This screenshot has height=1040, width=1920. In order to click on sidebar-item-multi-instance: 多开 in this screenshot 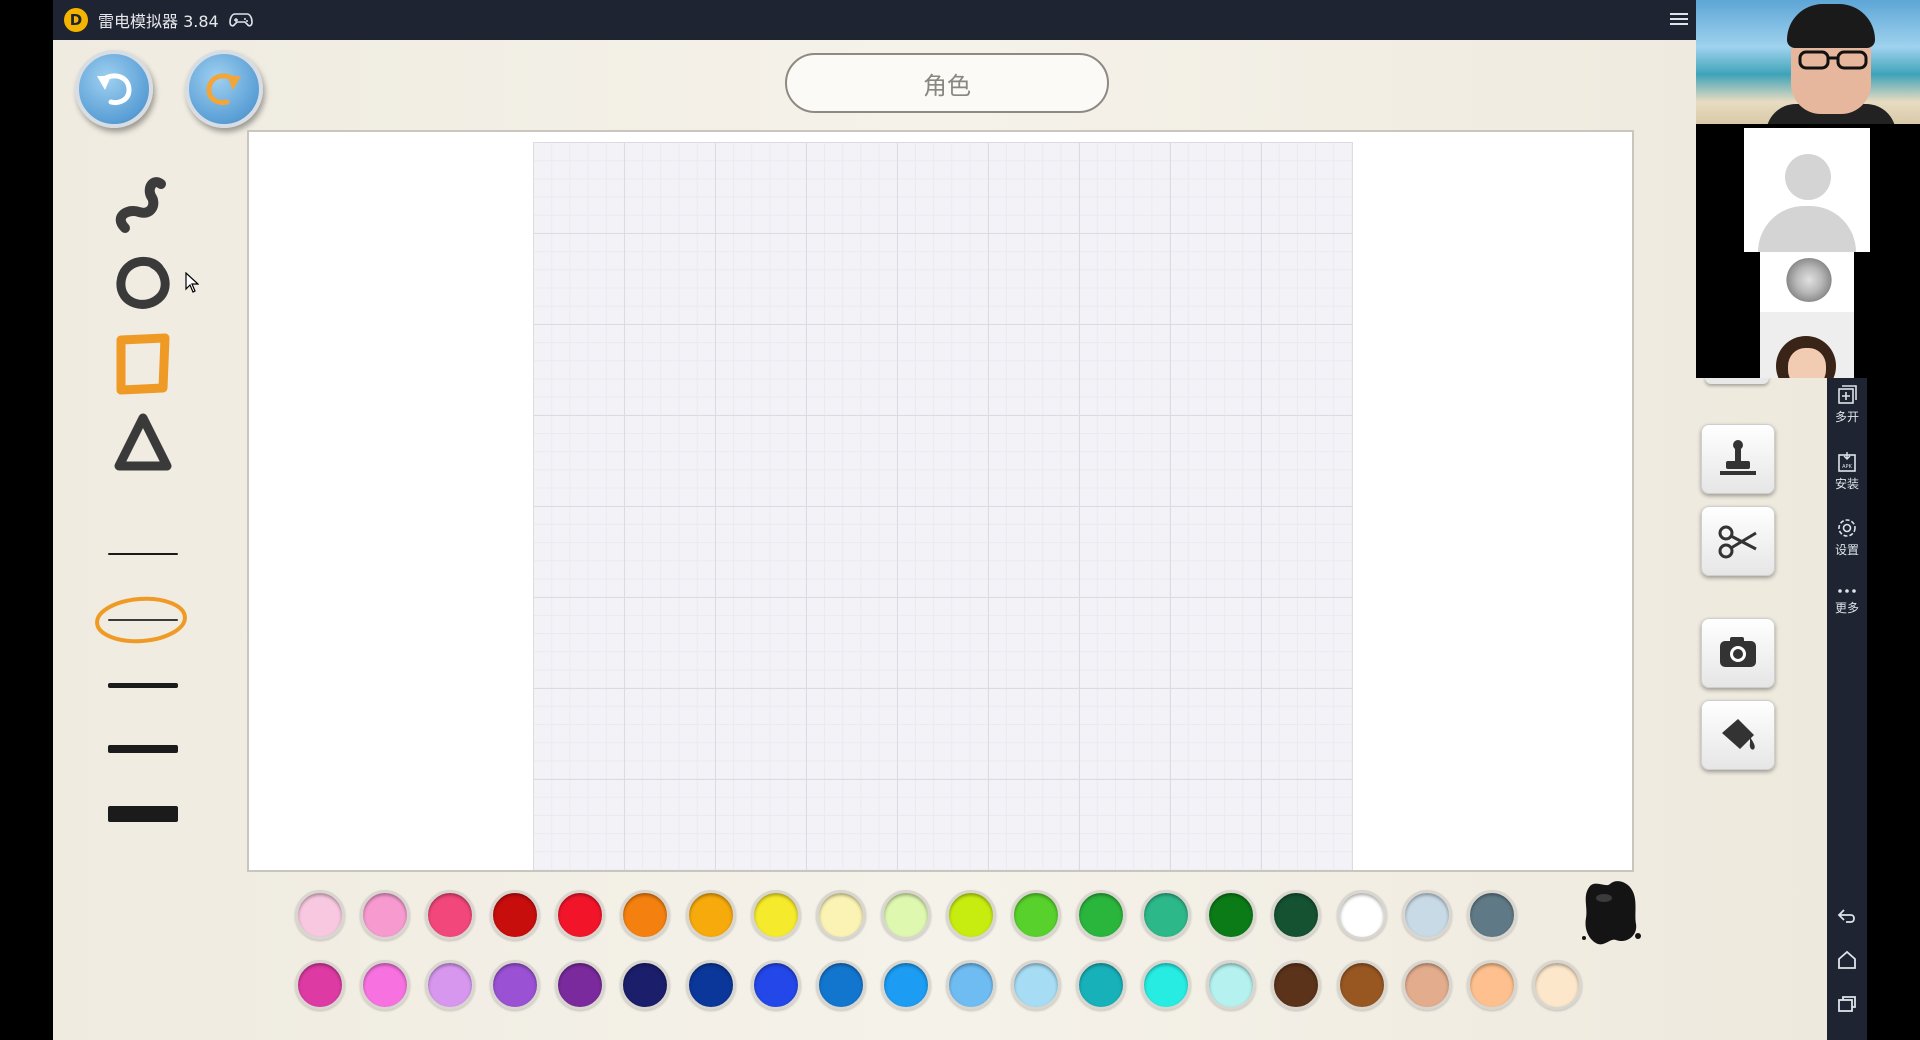, I will do `click(1847, 404)`.